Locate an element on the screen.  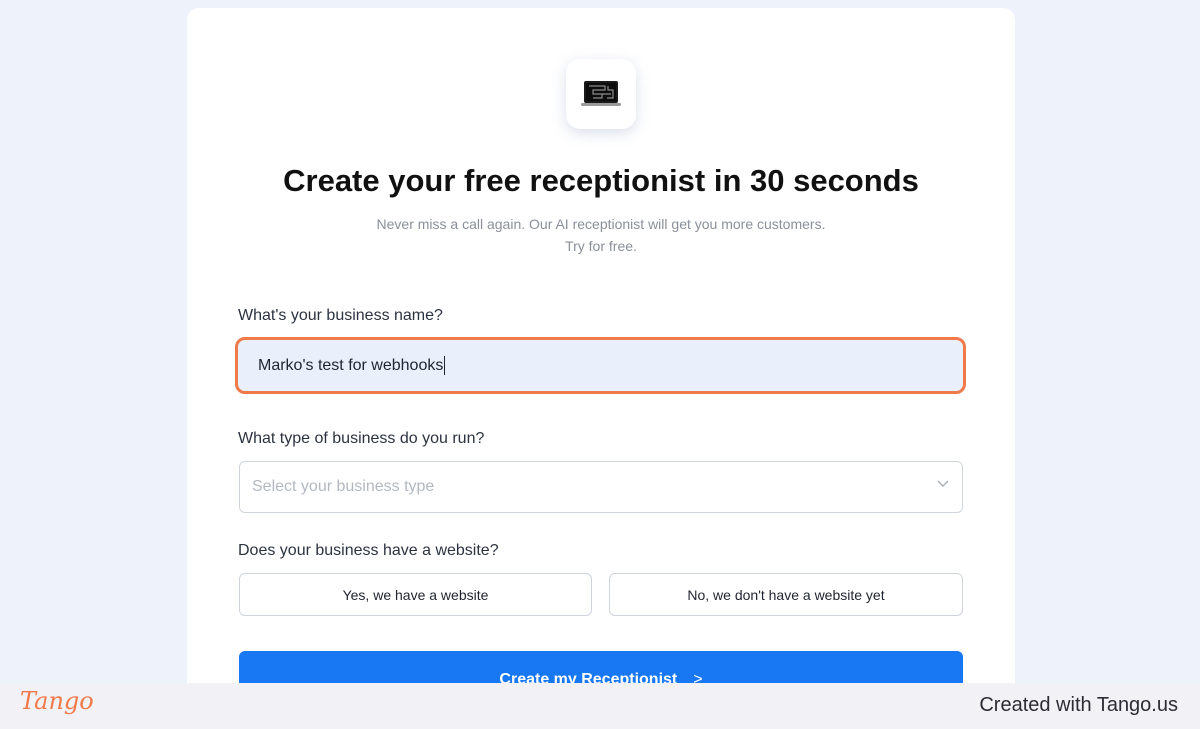
tango-footer: Tango Created with Tango.us is located at coordinates (600, 706).